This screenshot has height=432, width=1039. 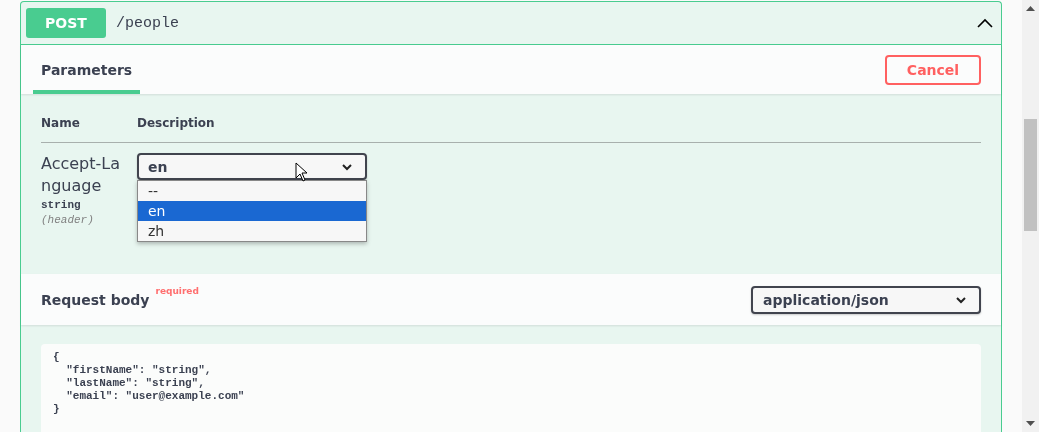 What do you see at coordinates (985, 23) in the screenshot?
I see `chevron-up-icon` at bounding box center [985, 23].